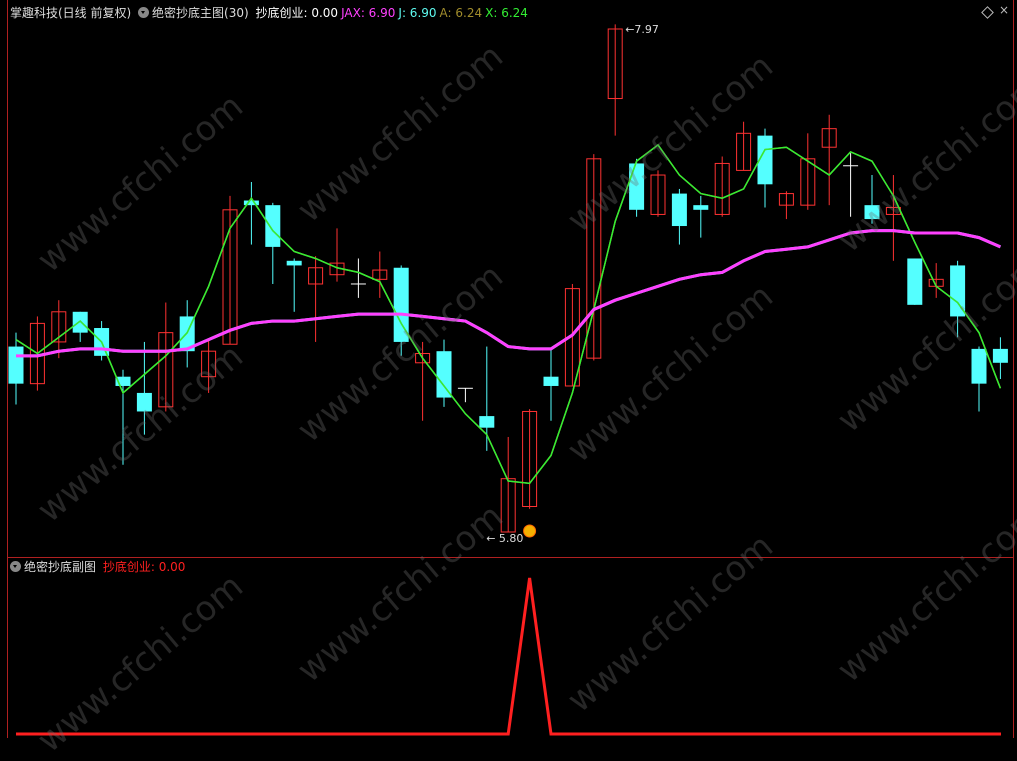 This screenshot has height=761, width=1017. What do you see at coordinates (70, 13) in the screenshot?
I see `stock-title: 掌趣科技(日线 前复权)` at bounding box center [70, 13].